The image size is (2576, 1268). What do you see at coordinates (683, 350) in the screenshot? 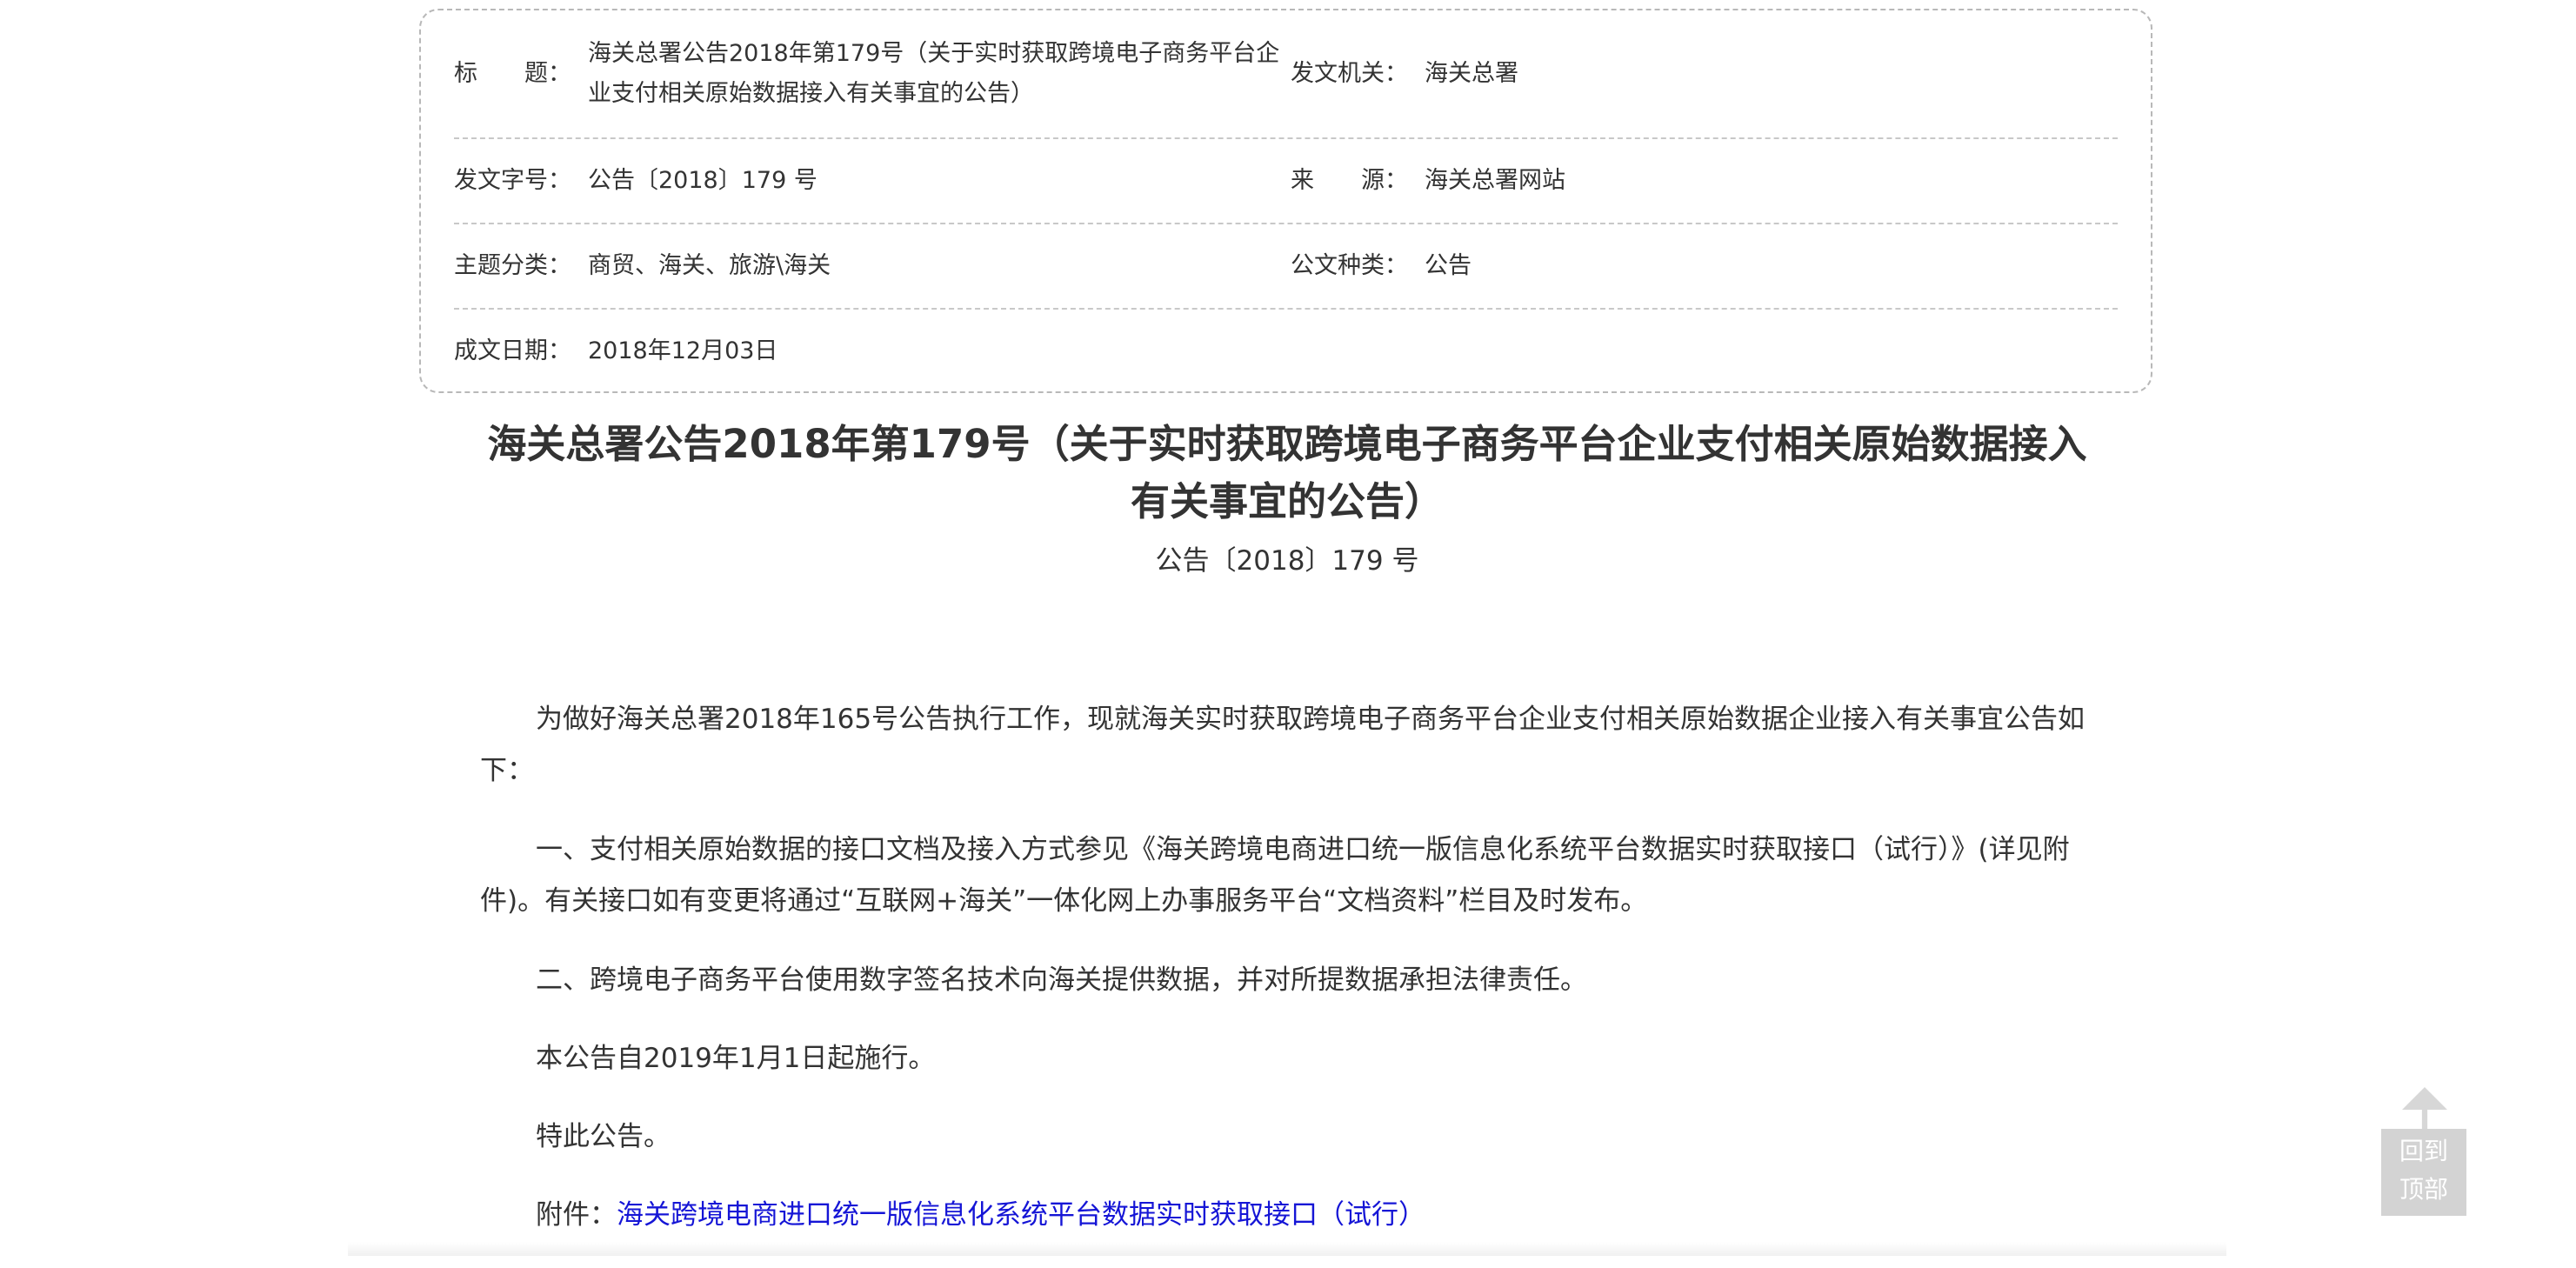
I see `date-value: 2018年12月03日` at bounding box center [683, 350].